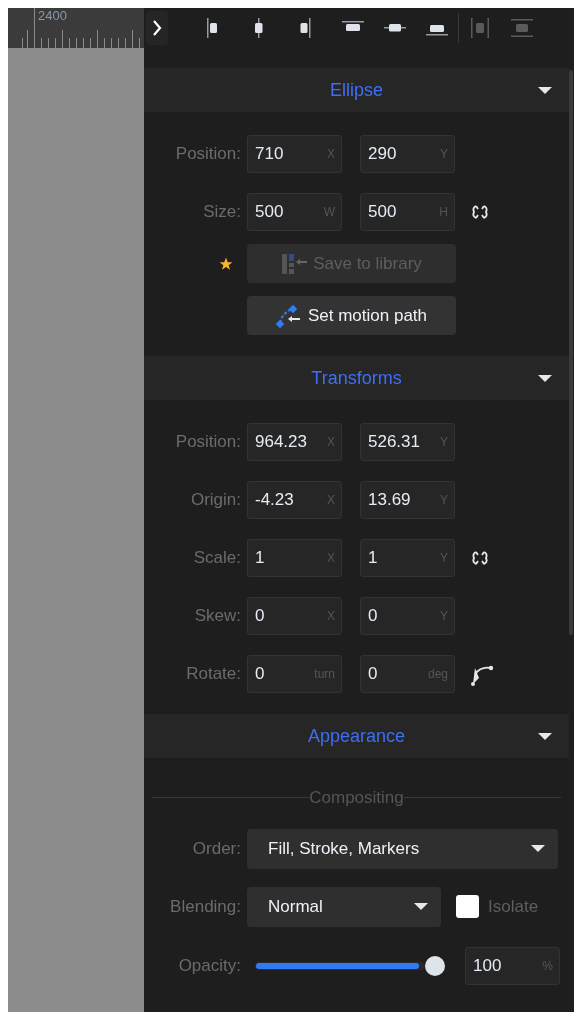 This screenshot has height=1012, width=574. I want to click on row-label: Rotate:, so click(213, 674).